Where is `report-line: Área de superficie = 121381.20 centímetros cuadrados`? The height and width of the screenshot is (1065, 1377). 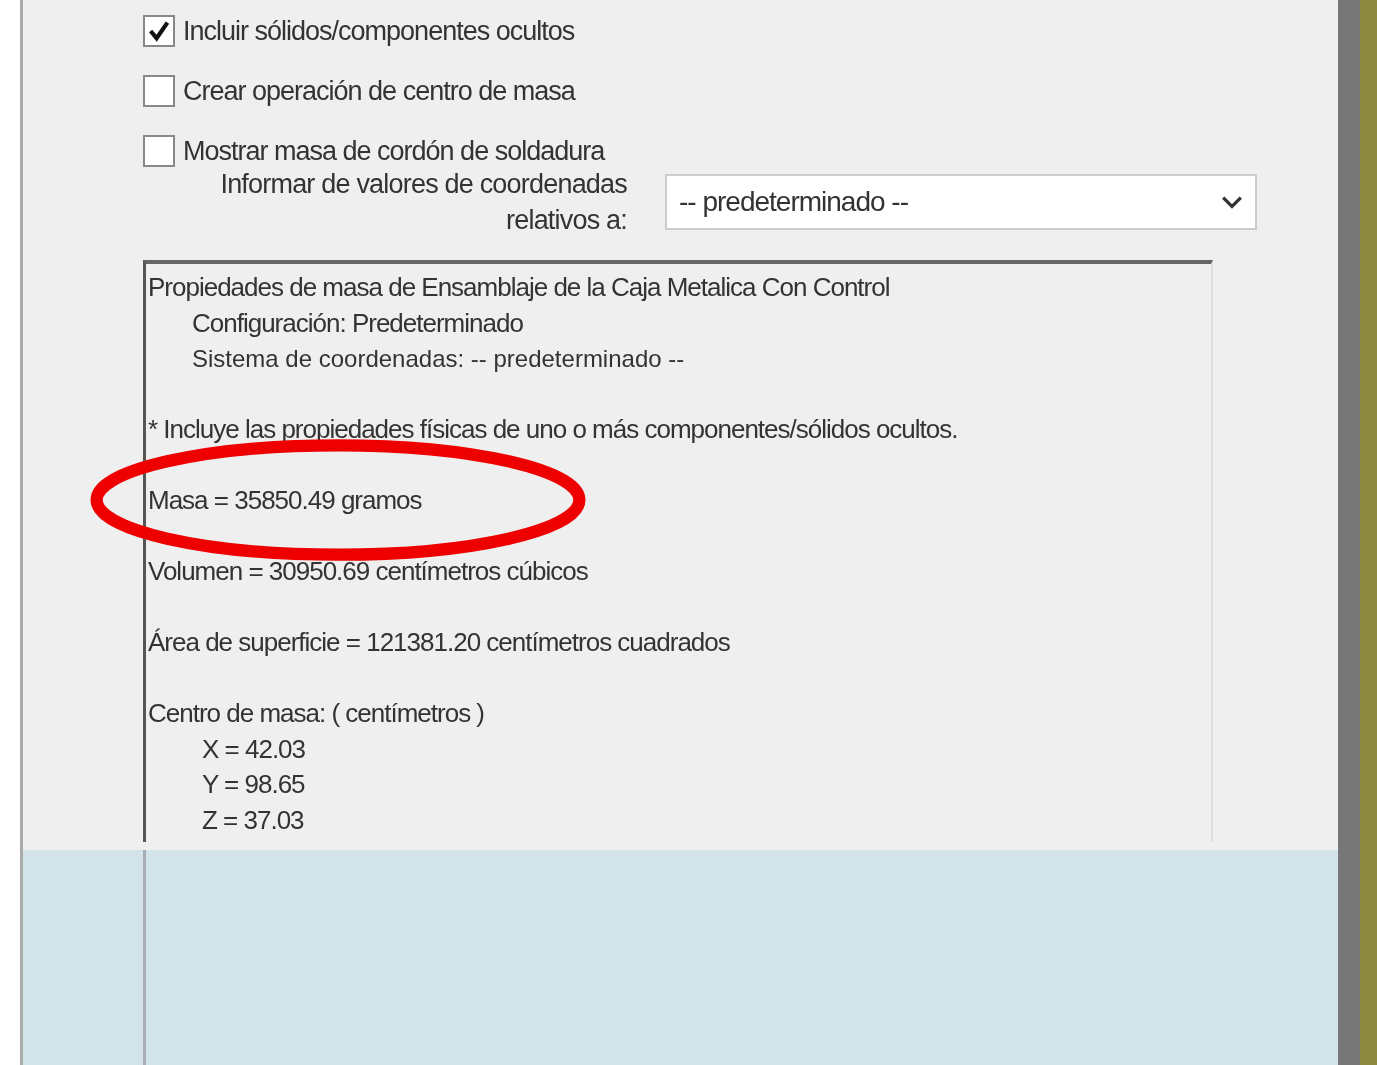 report-line: Área de superficie = 121381.20 centímetros cuadrados is located at coordinates (439, 642).